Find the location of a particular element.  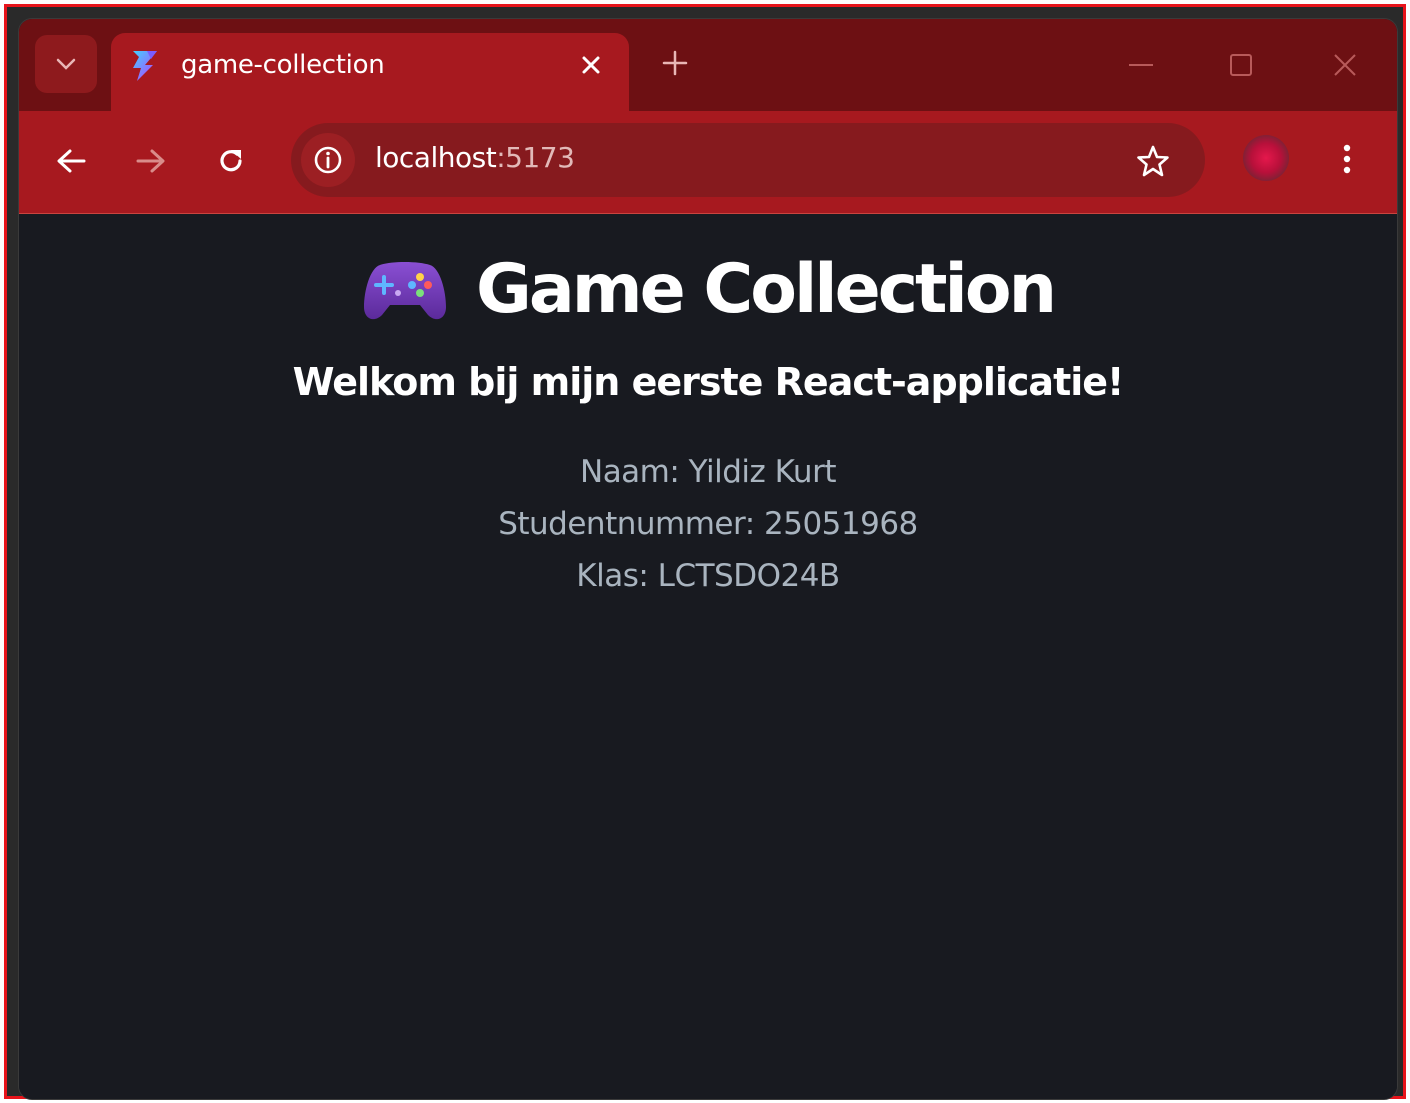

tab-search-button is located at coordinates (66, 64).